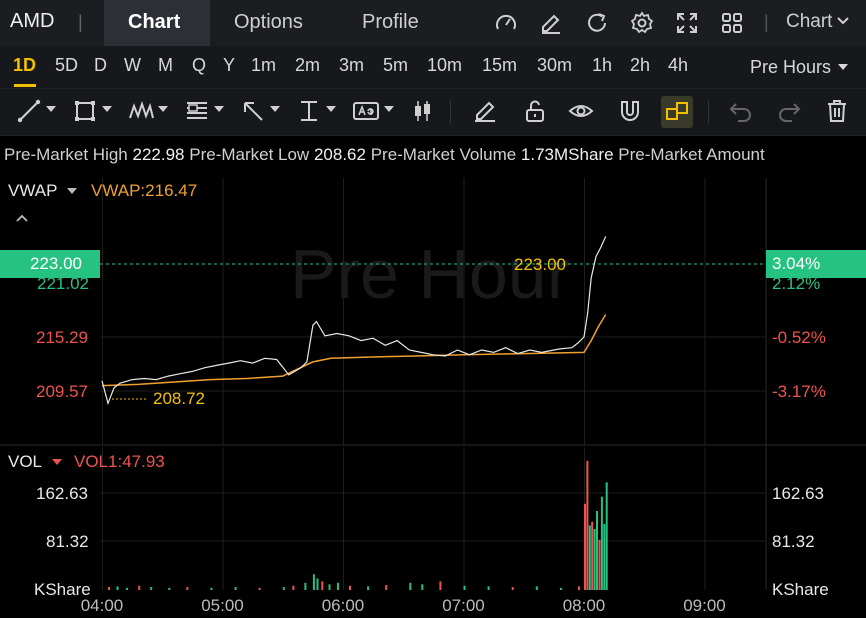 Image resolution: width=866 pixels, height=618 pixels. Describe the element at coordinates (796, 263) in the screenshot. I see `current-percent-value: 3.04%` at that location.